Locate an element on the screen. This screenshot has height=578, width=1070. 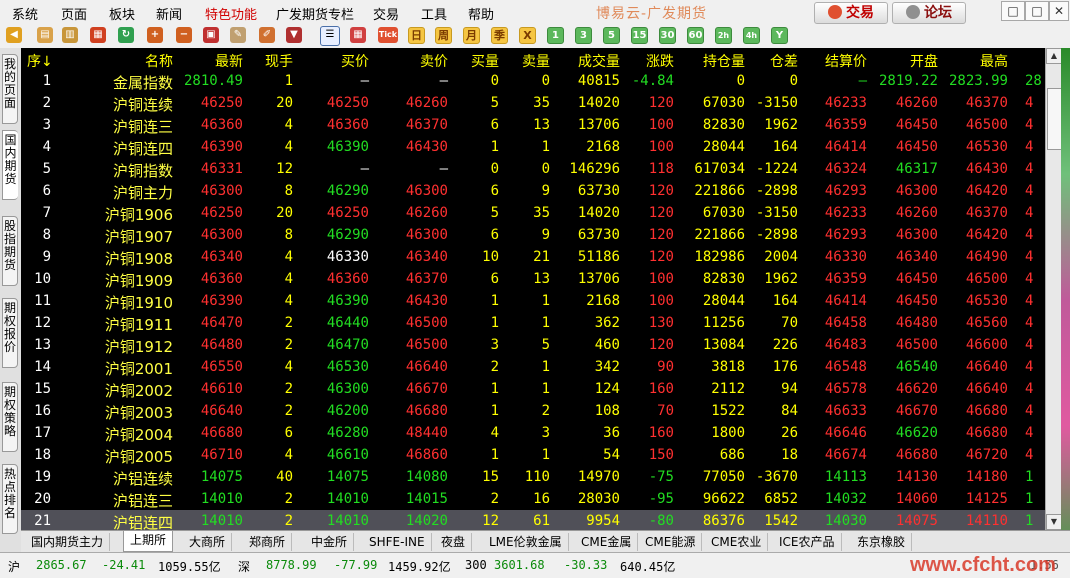
exchange-tab: SHFE-INE is located at coordinates (397, 542).